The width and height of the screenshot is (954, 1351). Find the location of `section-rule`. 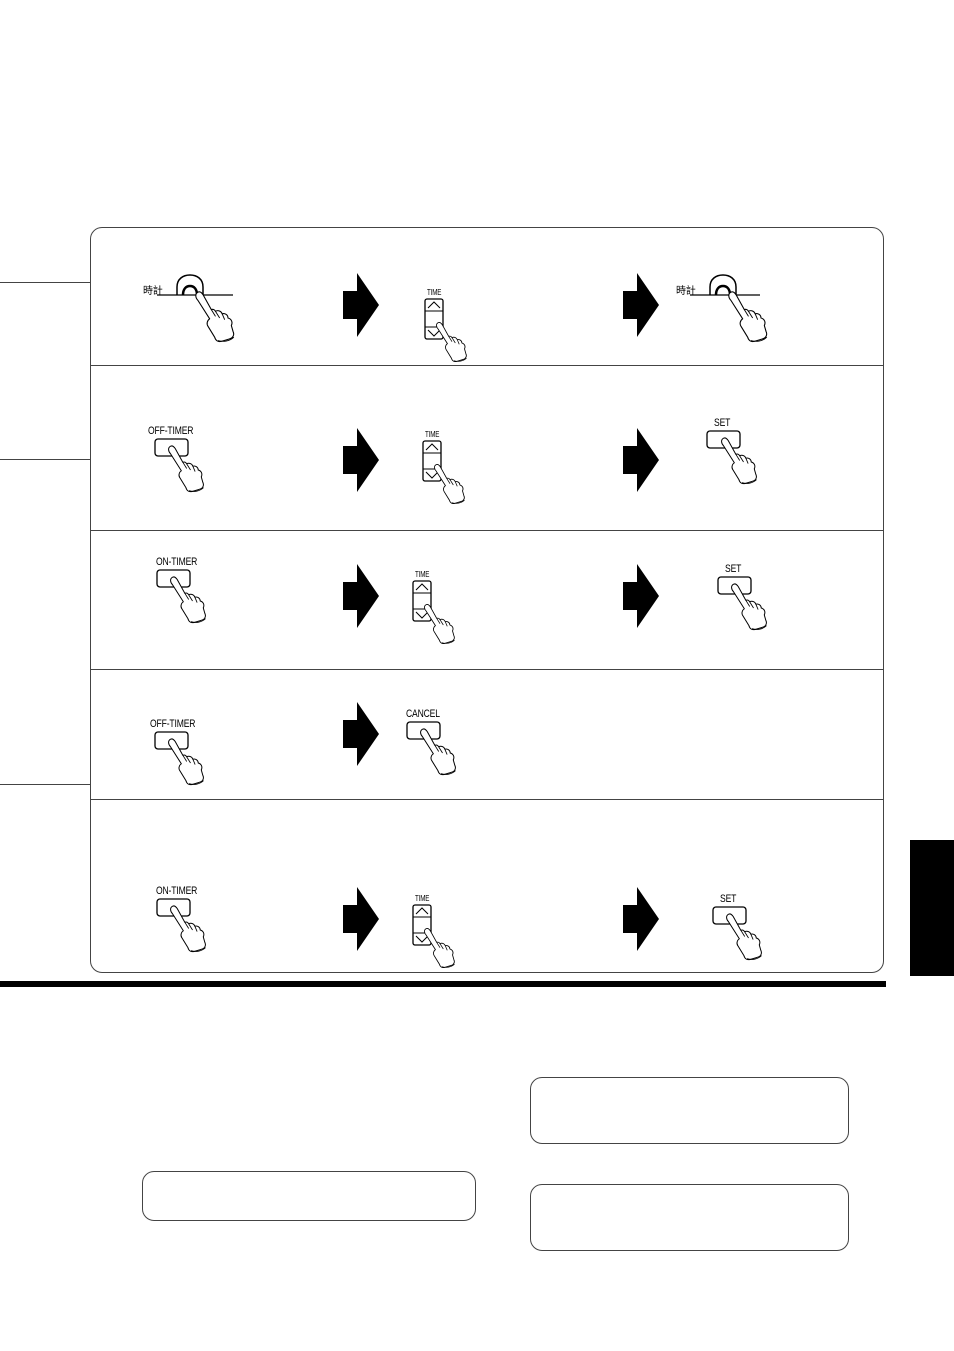

section-rule is located at coordinates (443, 984).